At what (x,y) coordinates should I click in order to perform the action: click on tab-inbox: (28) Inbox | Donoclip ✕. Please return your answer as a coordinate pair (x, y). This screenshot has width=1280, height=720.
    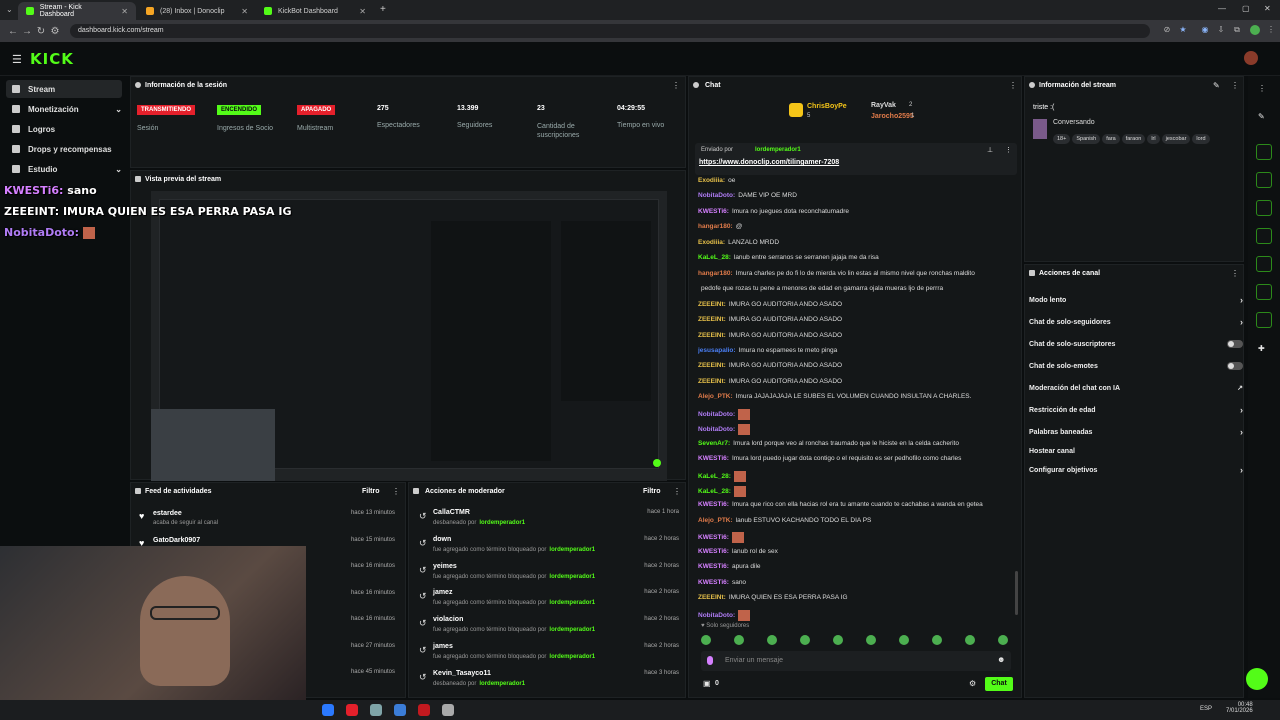
    Looking at the image, I should click on (197, 11).